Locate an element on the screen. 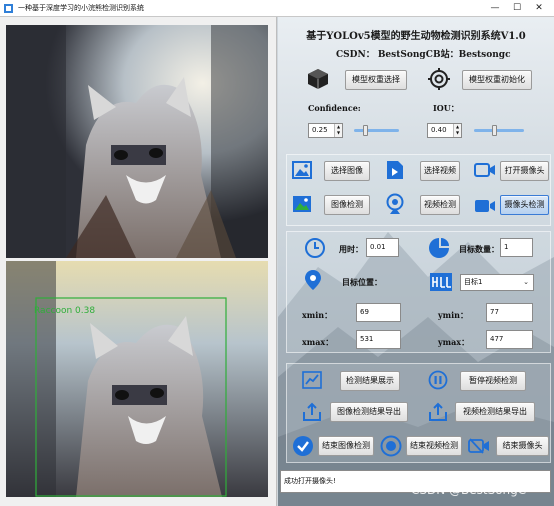 The width and height of the screenshot is (554, 506). select-video-button: 选择视频 is located at coordinates (440, 171).